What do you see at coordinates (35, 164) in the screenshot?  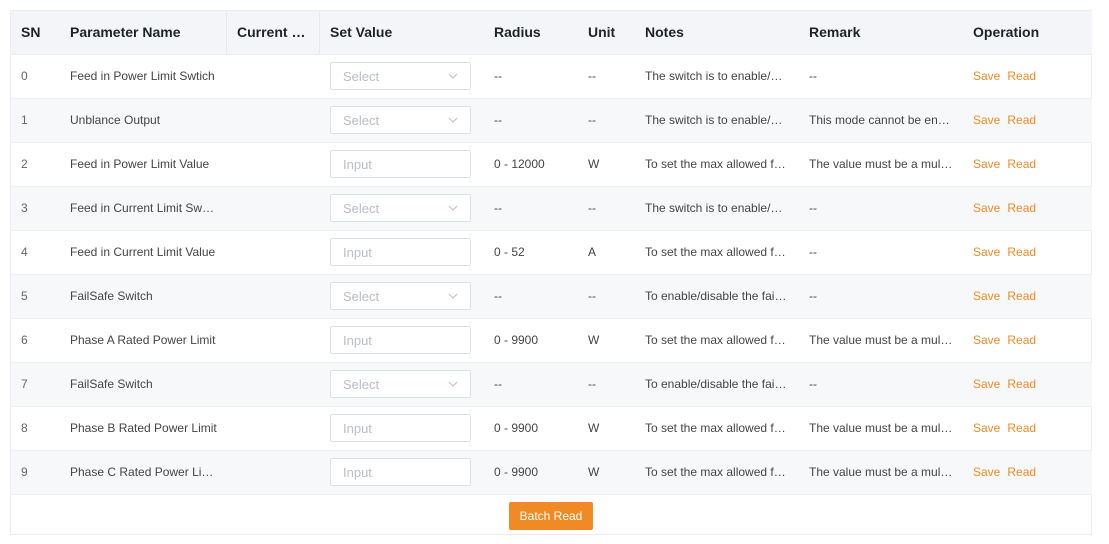 I see `cell-sn: 2` at bounding box center [35, 164].